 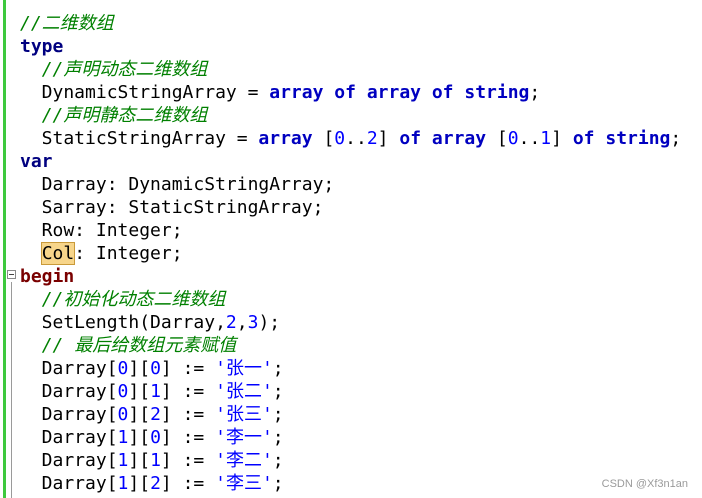 I want to click on code-token: //声明静态二维数组, so click(x=124, y=115).